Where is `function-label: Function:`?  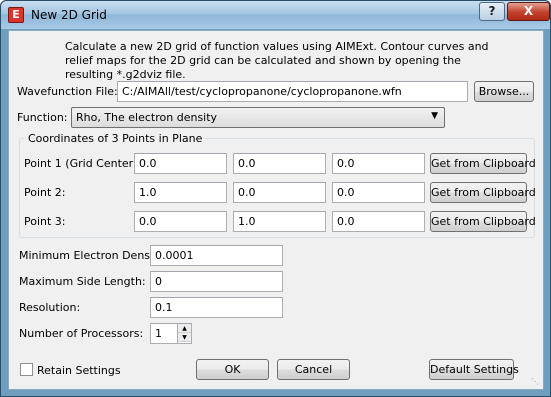
function-label: Function: is located at coordinates (42, 117).